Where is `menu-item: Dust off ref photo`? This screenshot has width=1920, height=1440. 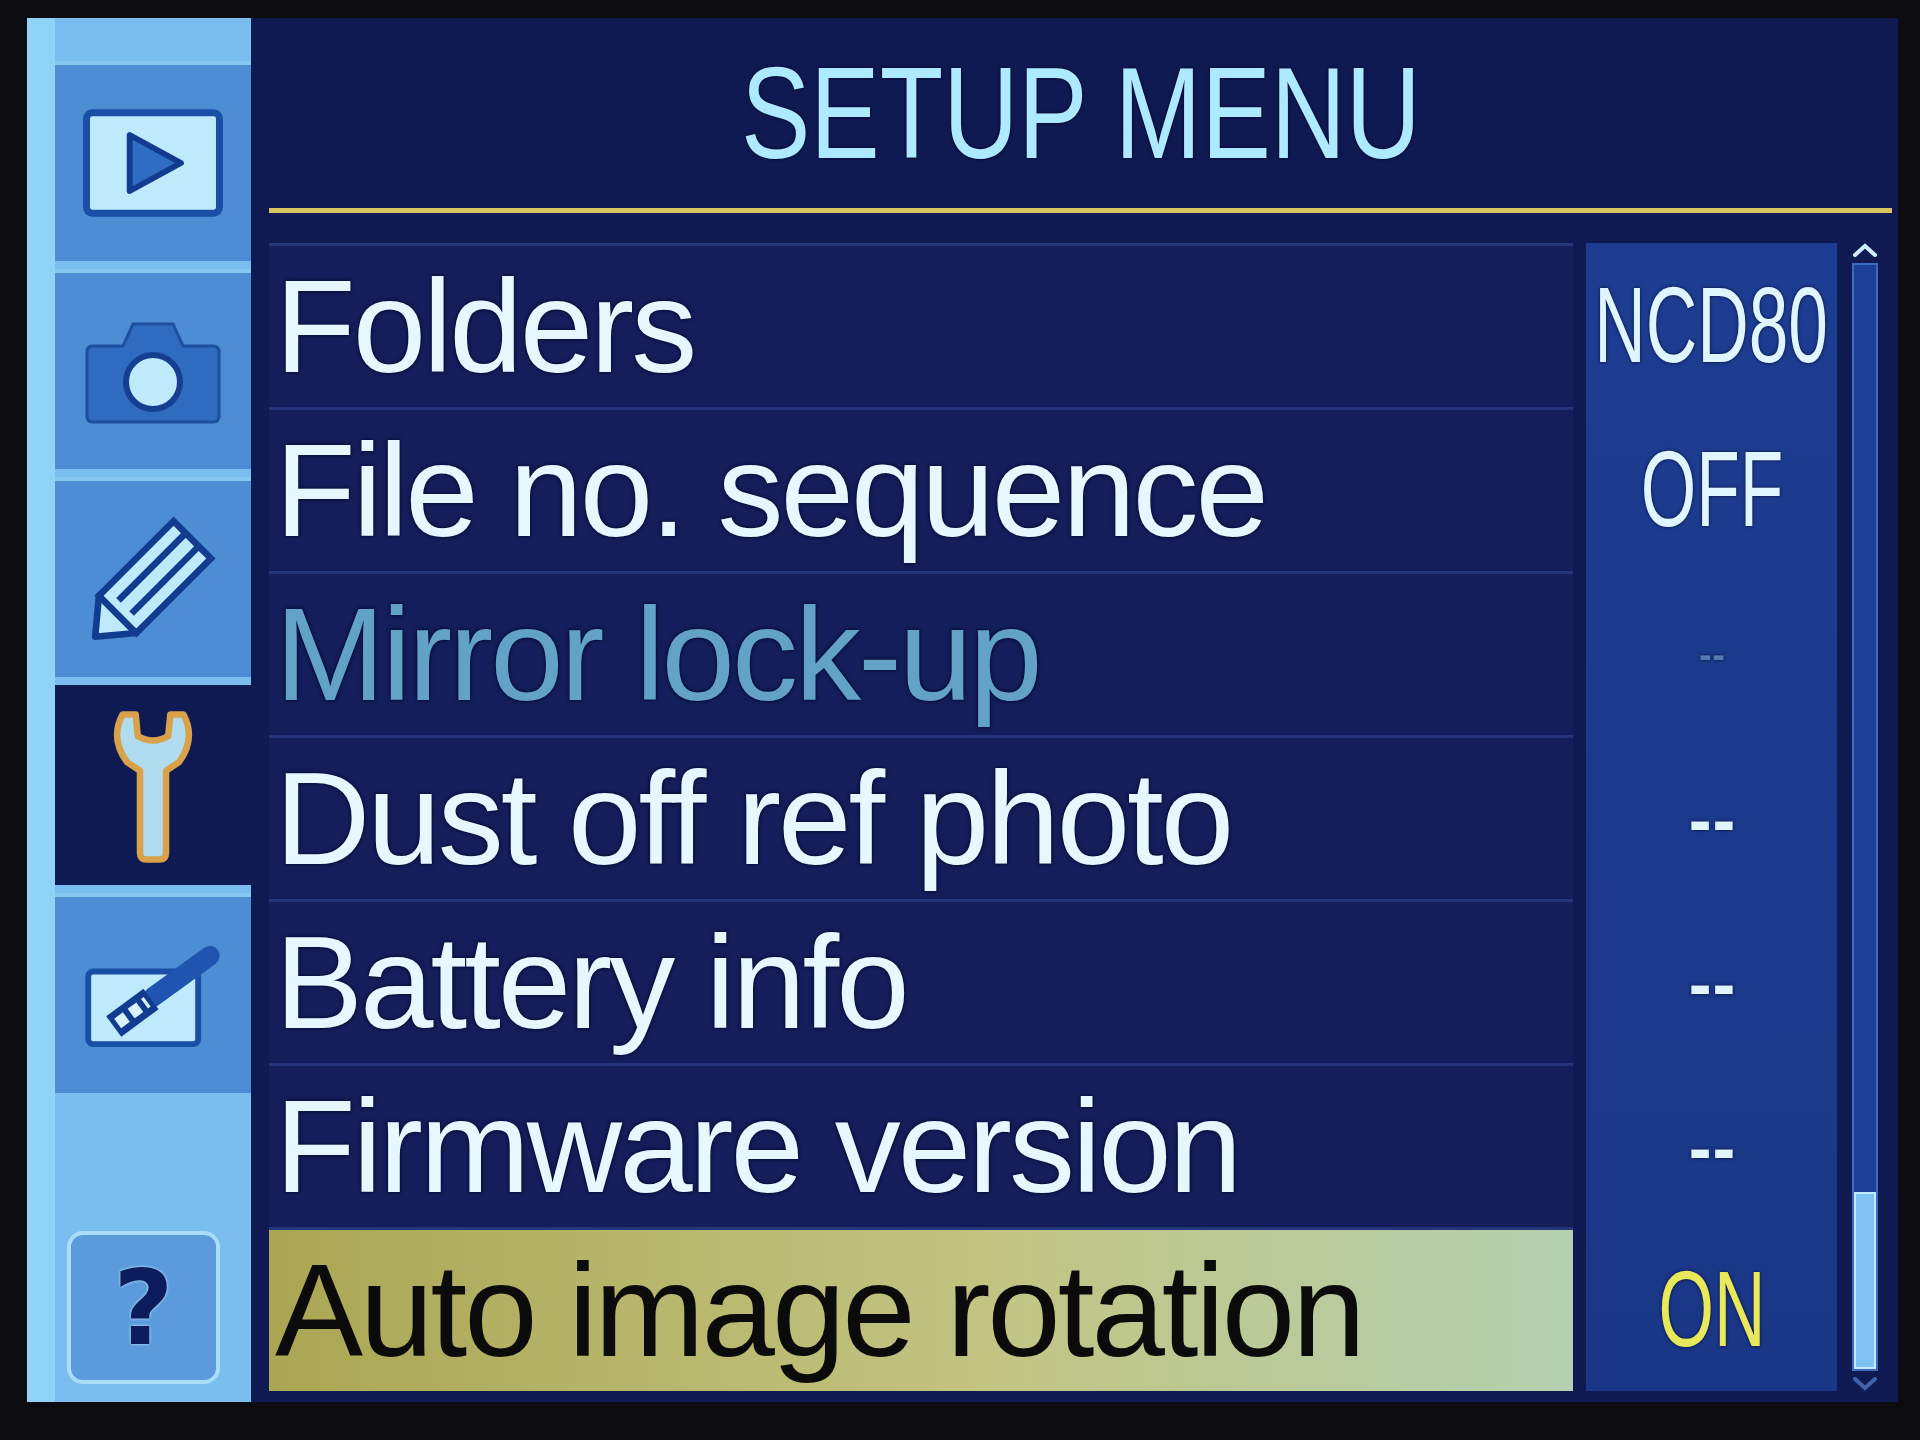
menu-item: Dust off ref photo is located at coordinates (921, 817).